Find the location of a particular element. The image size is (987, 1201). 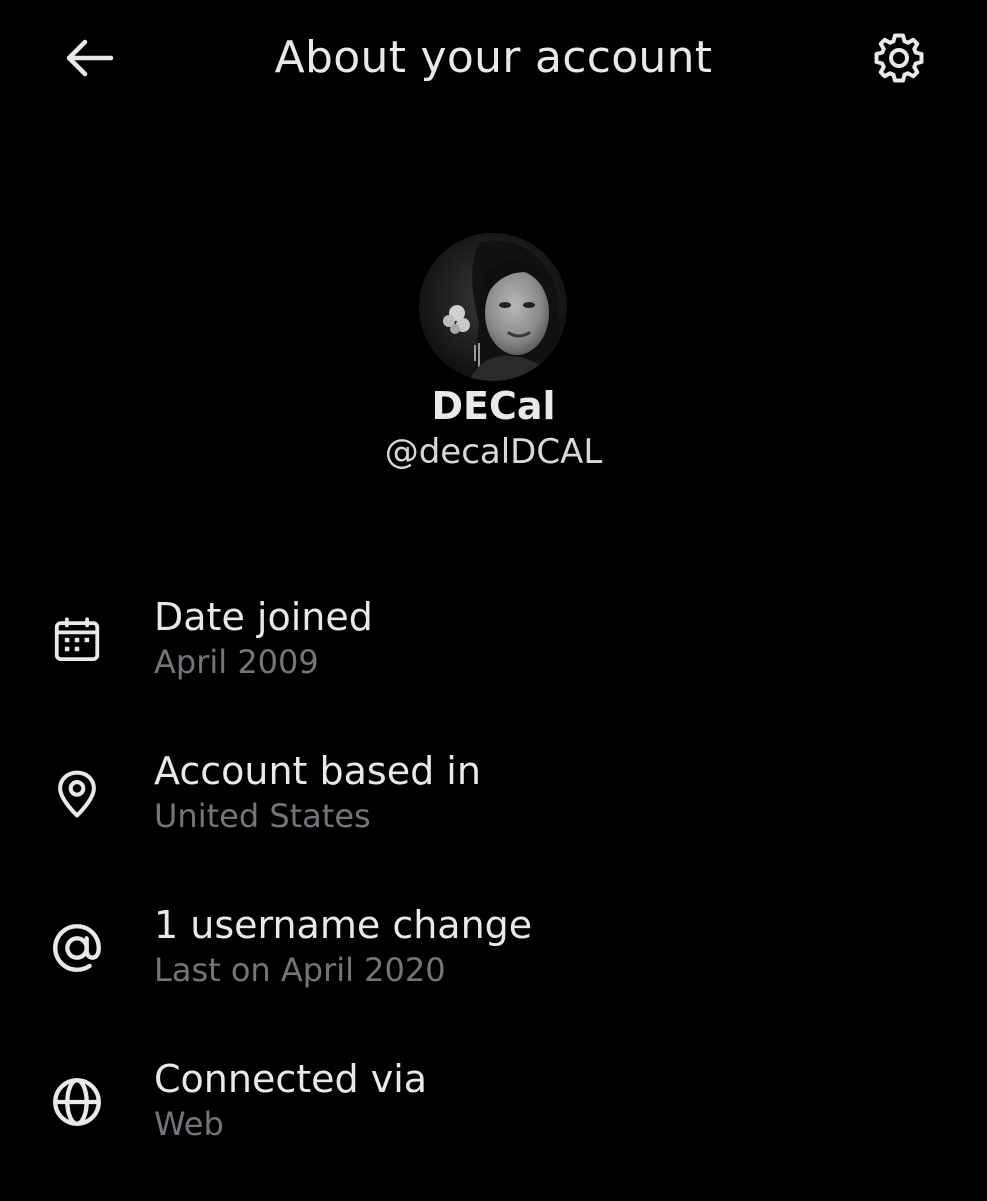

avatar is located at coordinates (493, 307).